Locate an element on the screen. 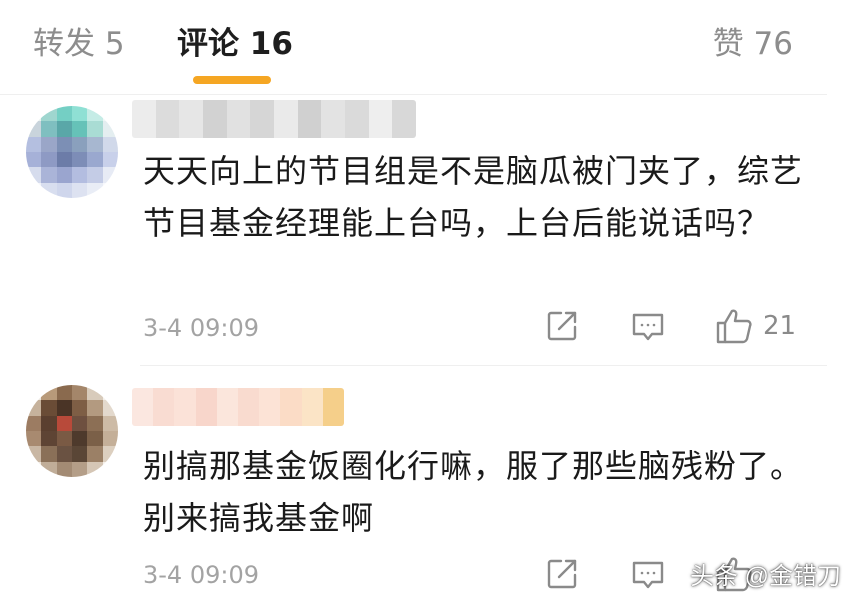  tab-reposts: 转发 5 is located at coordinates (79, 44).